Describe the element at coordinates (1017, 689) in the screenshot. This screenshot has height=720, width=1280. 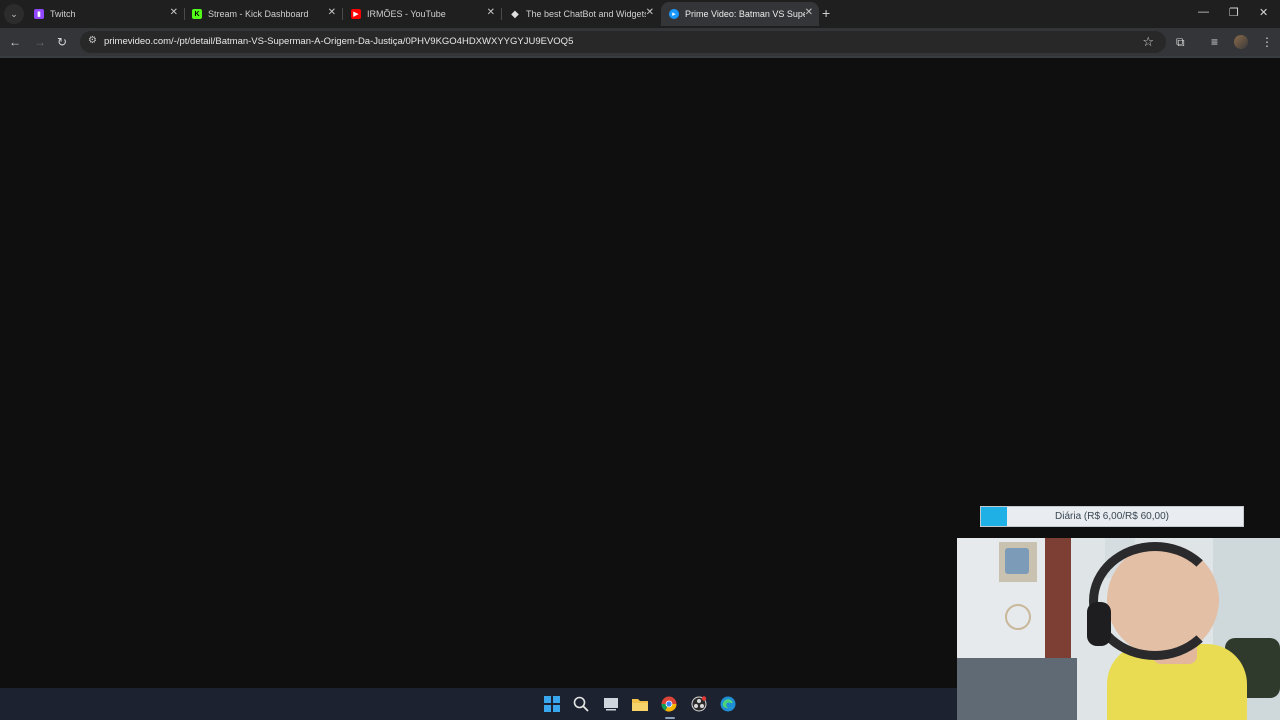
I see `webcam-bed` at that location.